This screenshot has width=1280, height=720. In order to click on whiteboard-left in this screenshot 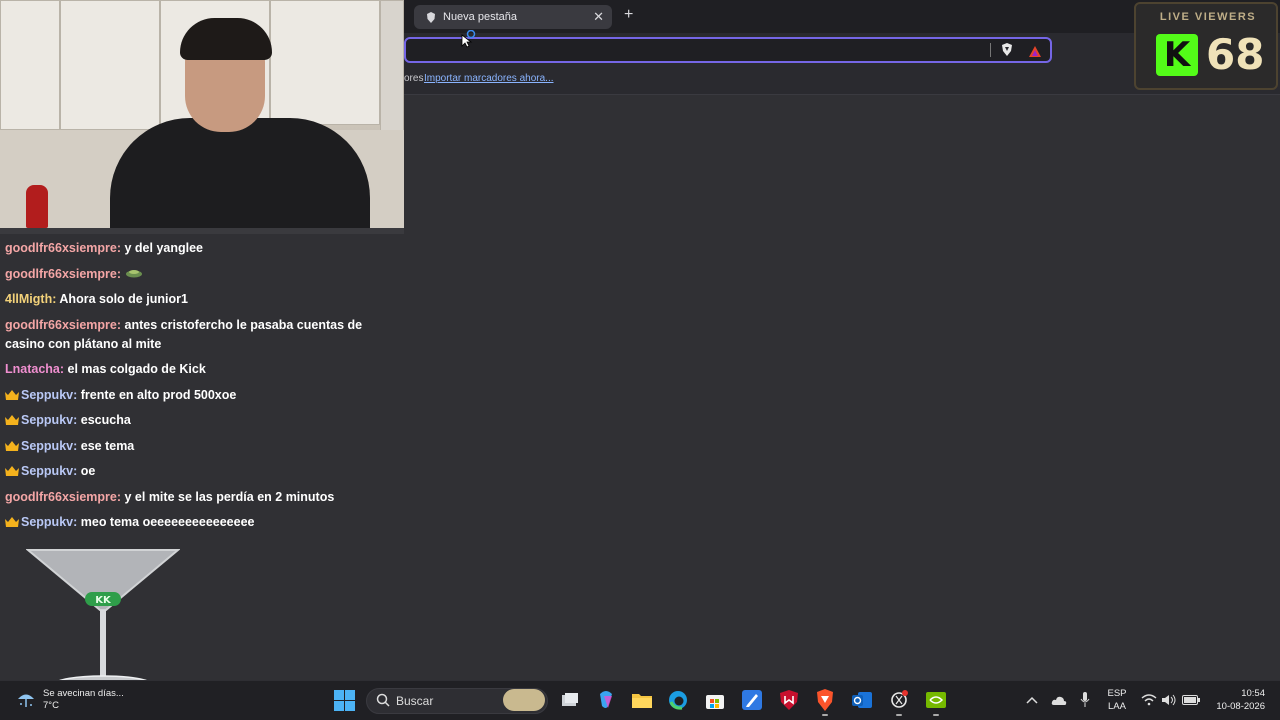, I will do `click(30, 65)`.